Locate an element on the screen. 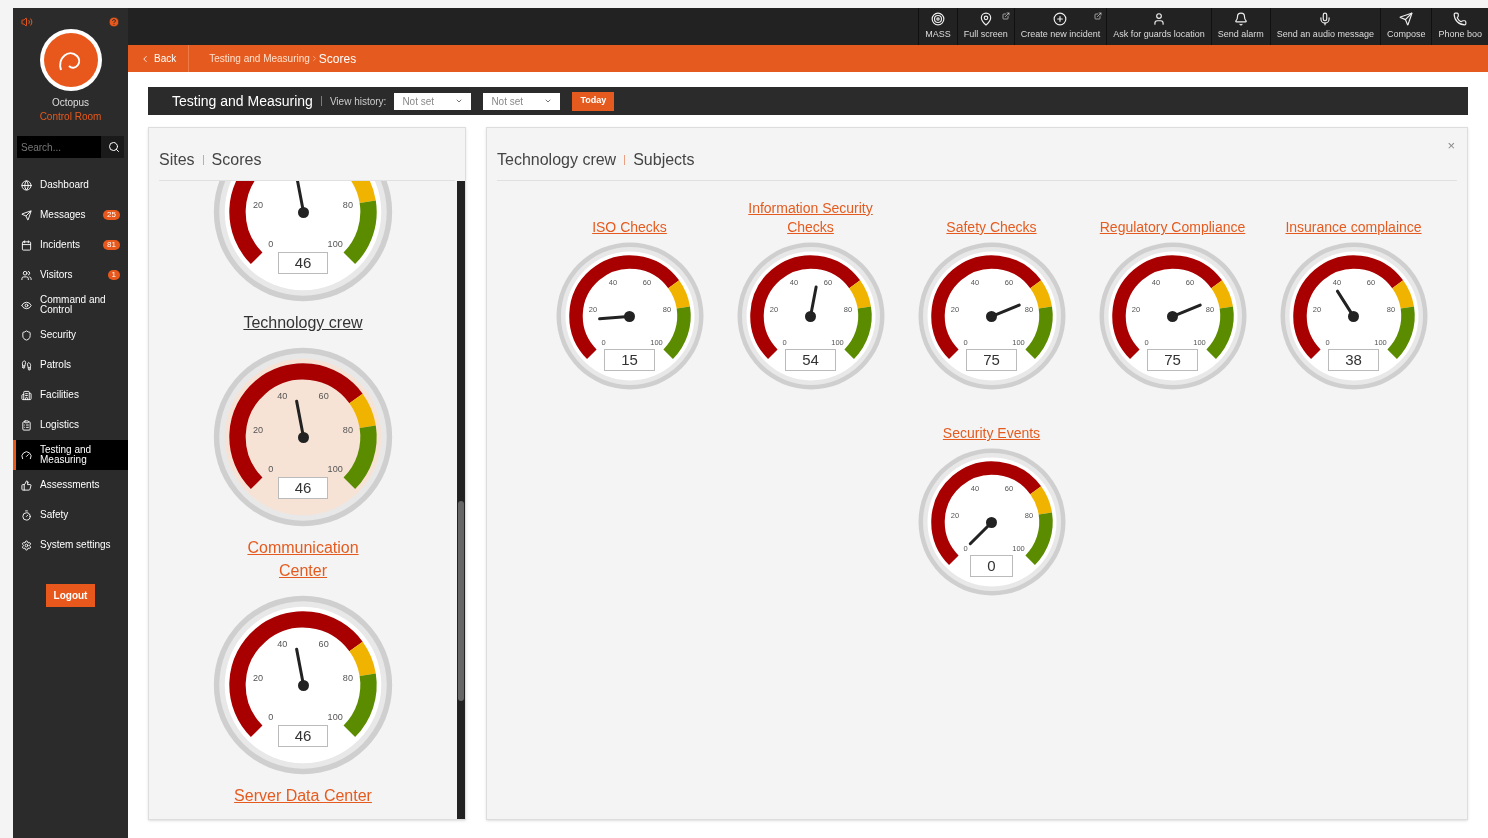 The image size is (1488, 838). nav-item: Safety is located at coordinates (70, 515).